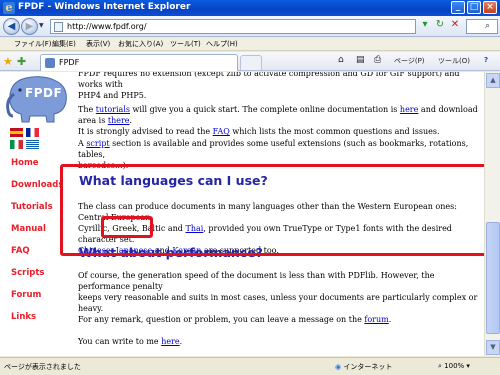  Describe the element at coordinates (490, 7) in the screenshot. I see `close-button: ×` at that location.